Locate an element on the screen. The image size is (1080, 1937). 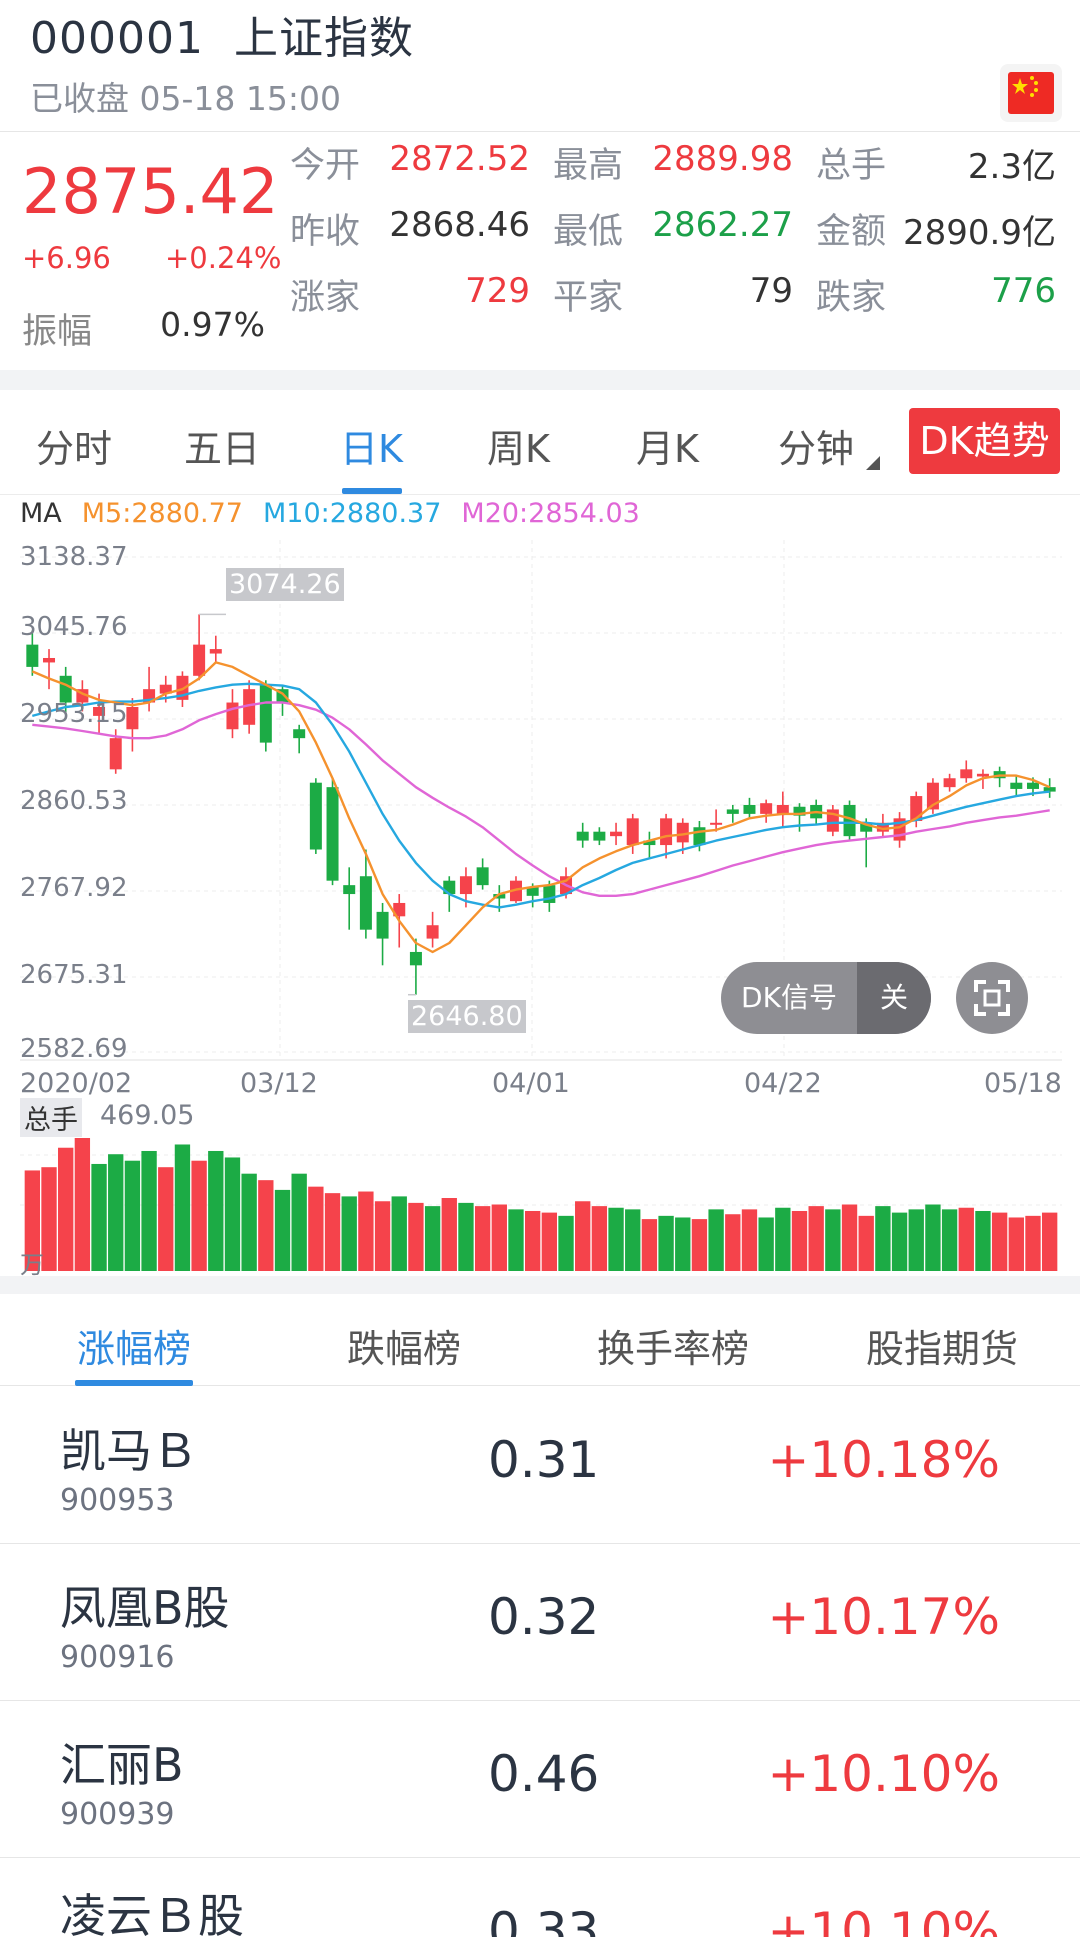
stock-price: 0.32 is located at coordinates (544, 1617).